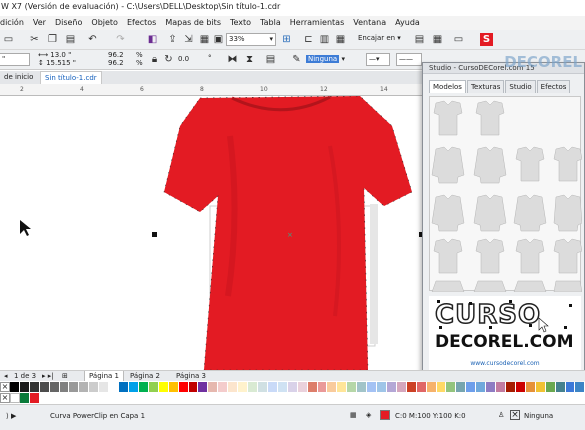  Describe the element at coordinates (204, 39) in the screenshot. I see `pdf-icon: ▦` at that location.